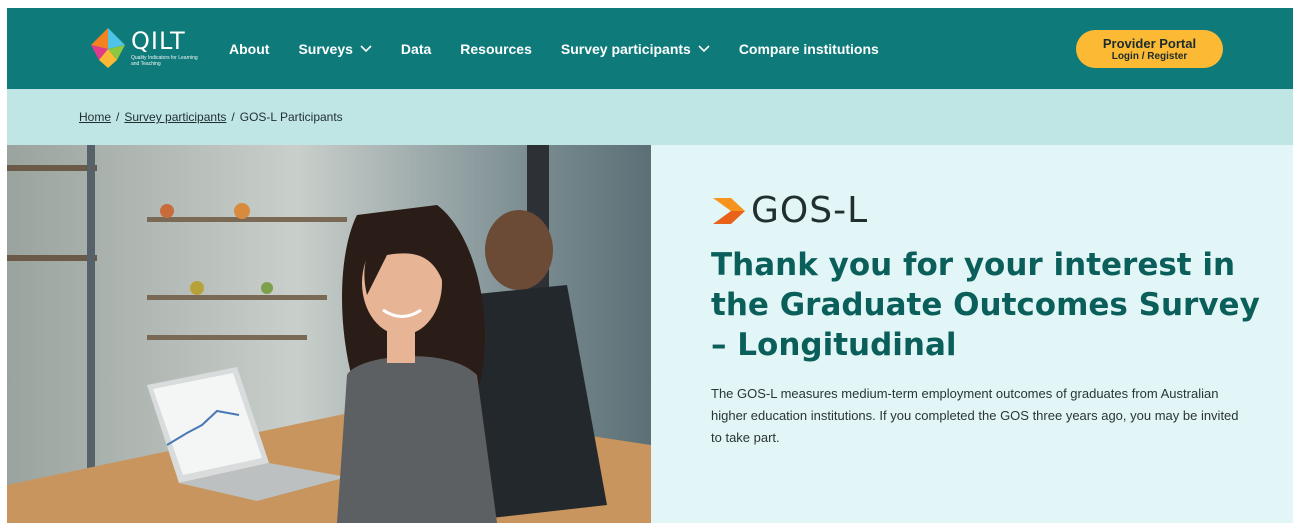  I want to click on nav-compare-institutions: Compare institutions, so click(809, 49).